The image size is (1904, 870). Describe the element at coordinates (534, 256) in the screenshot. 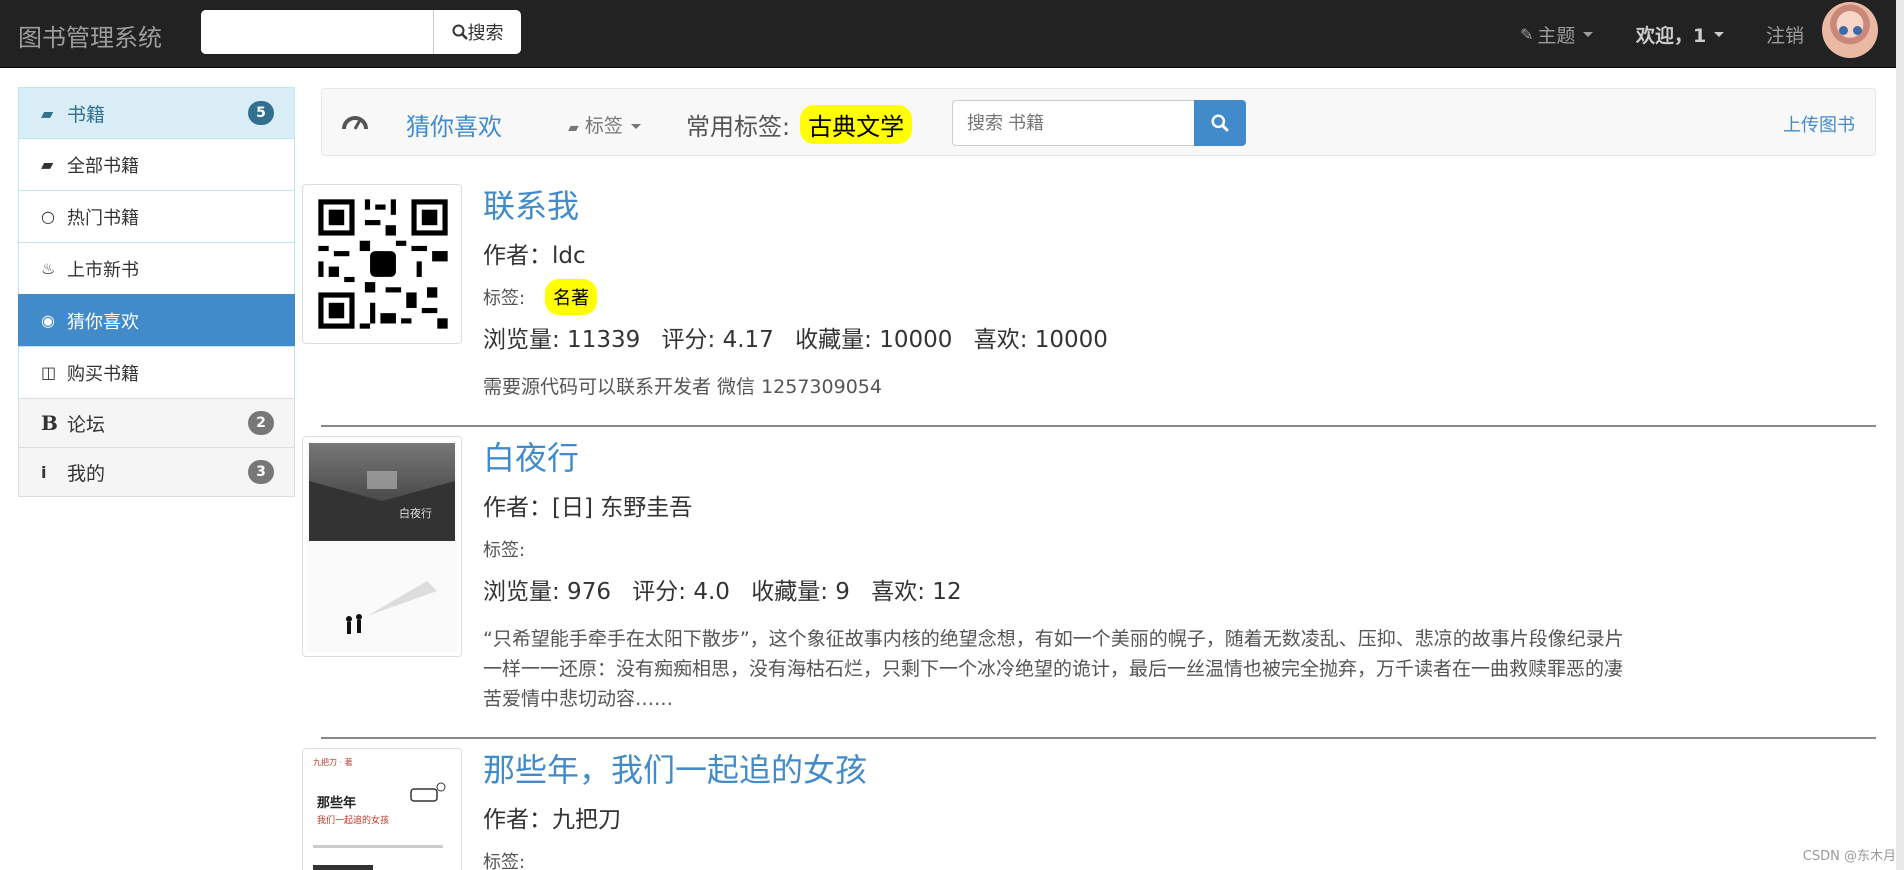

I see `book-author: 作者：ldc` at that location.